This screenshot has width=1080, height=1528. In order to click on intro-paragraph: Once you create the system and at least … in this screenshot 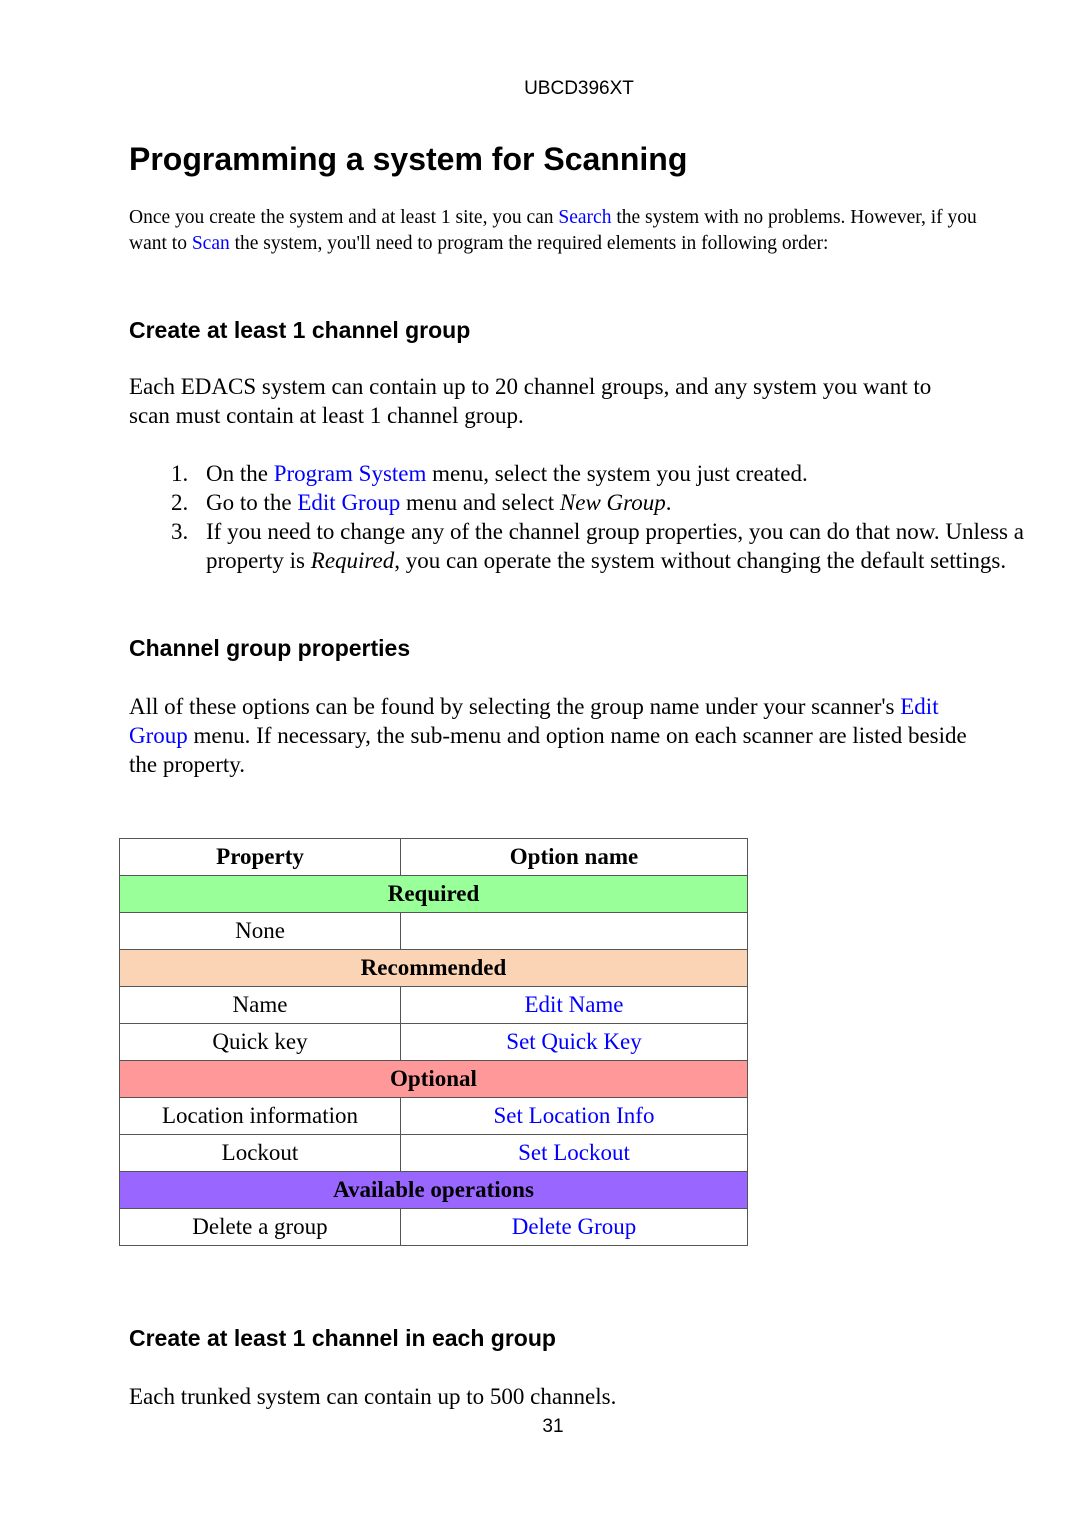, I will do `click(559, 231)`.